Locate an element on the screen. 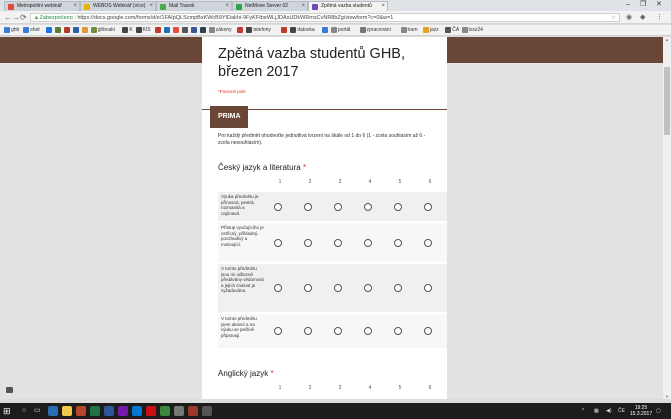 This screenshot has height=419, width=671. volume-icon: ◀) is located at coordinates (609, 411).